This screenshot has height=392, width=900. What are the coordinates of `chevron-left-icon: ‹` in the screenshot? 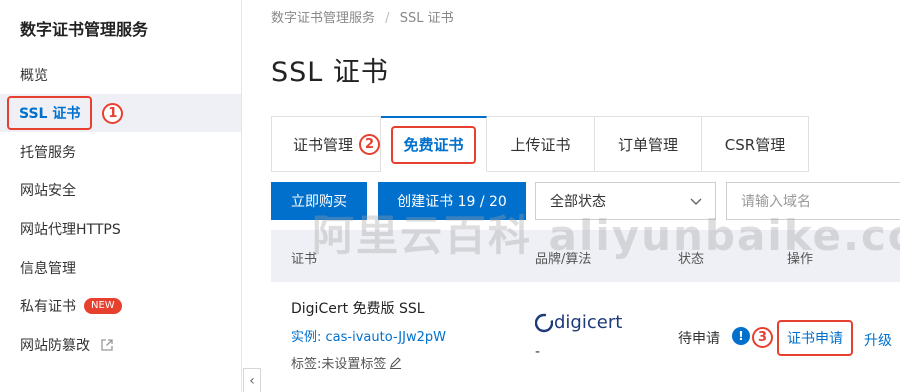 It's located at (252, 380).